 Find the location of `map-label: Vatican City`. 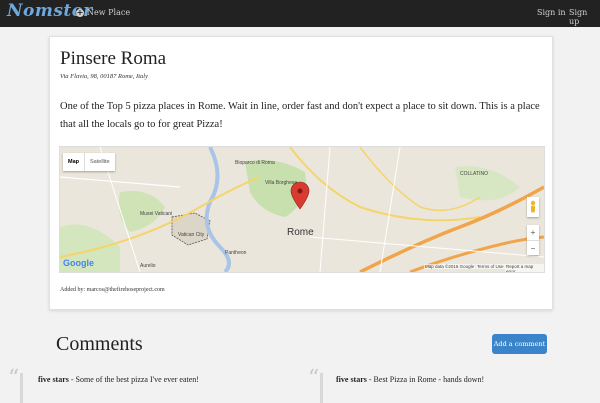

map-label: Vatican City is located at coordinates (191, 235).